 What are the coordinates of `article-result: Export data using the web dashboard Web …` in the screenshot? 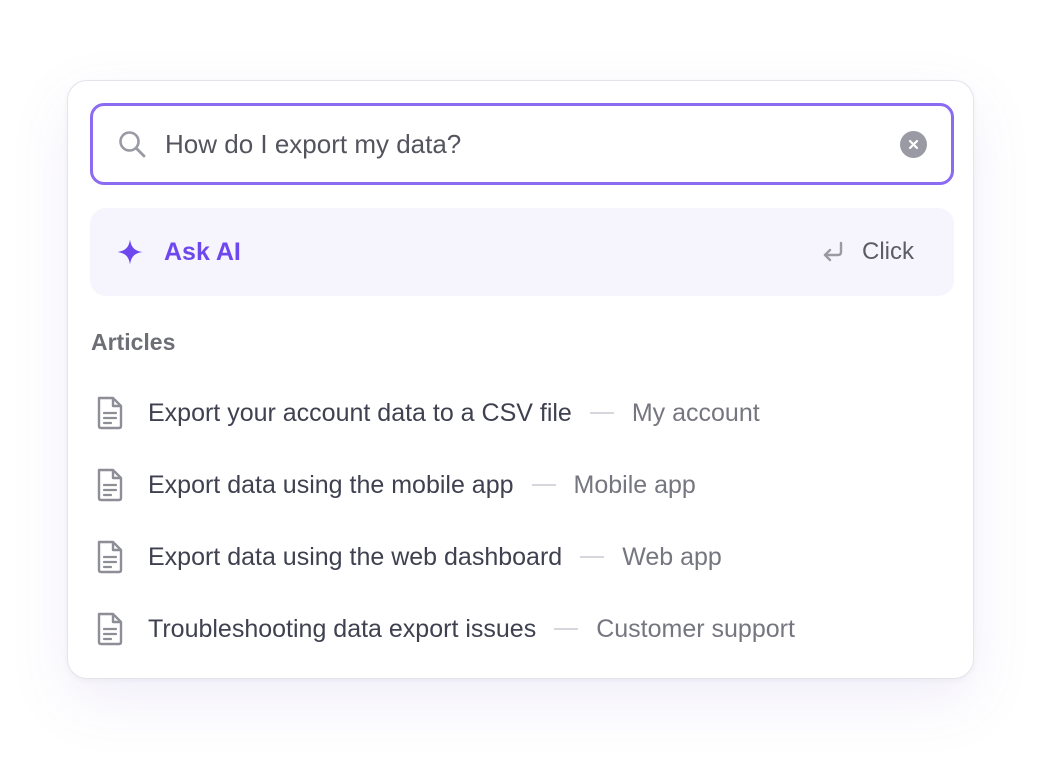 It's located at (519, 557).